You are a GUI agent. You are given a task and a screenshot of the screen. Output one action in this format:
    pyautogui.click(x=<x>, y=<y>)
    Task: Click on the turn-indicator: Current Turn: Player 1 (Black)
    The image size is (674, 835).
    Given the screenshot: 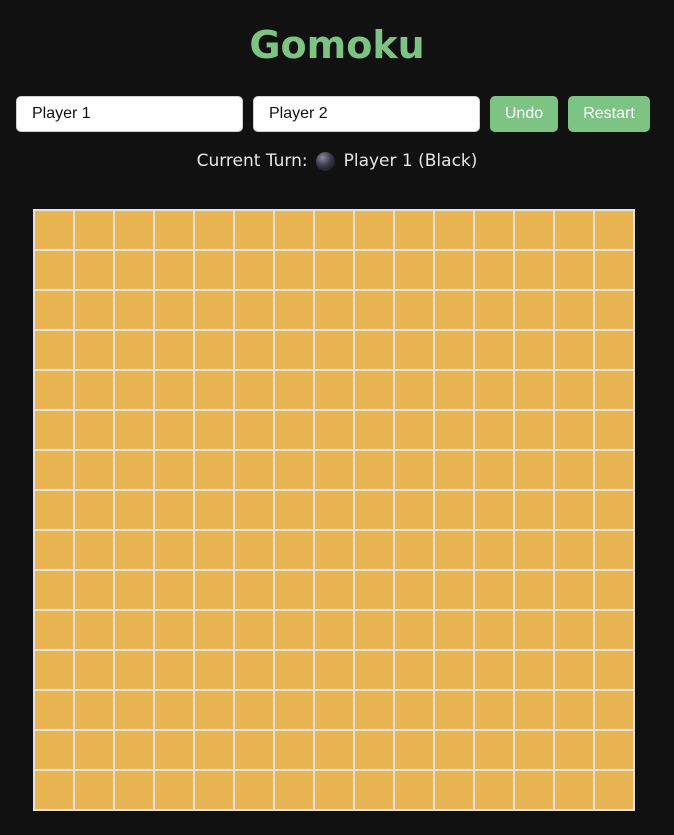 What is the action you would take?
    pyautogui.click(x=337, y=161)
    